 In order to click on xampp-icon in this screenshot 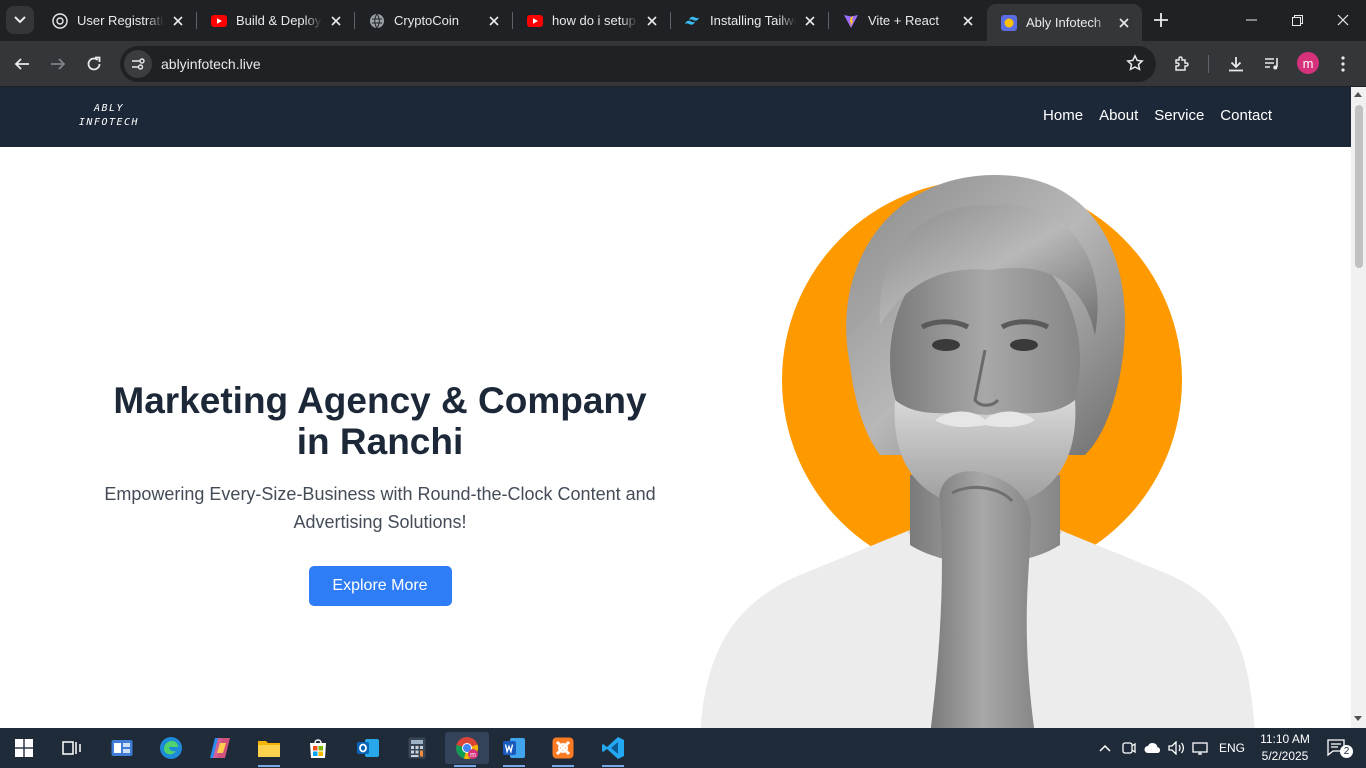, I will do `click(563, 748)`.